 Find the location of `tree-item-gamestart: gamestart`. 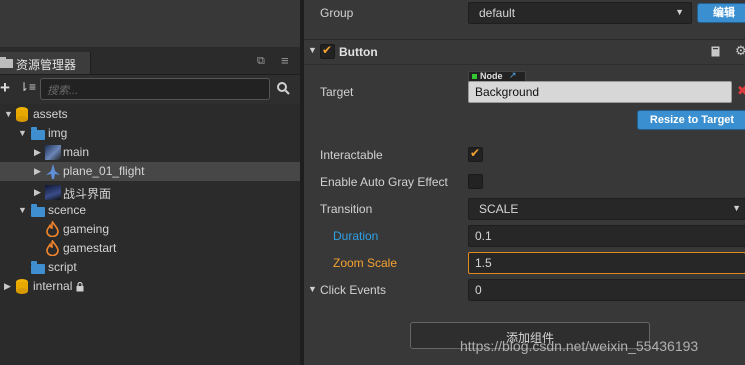

tree-item-gamestart: gamestart is located at coordinates (150, 248).